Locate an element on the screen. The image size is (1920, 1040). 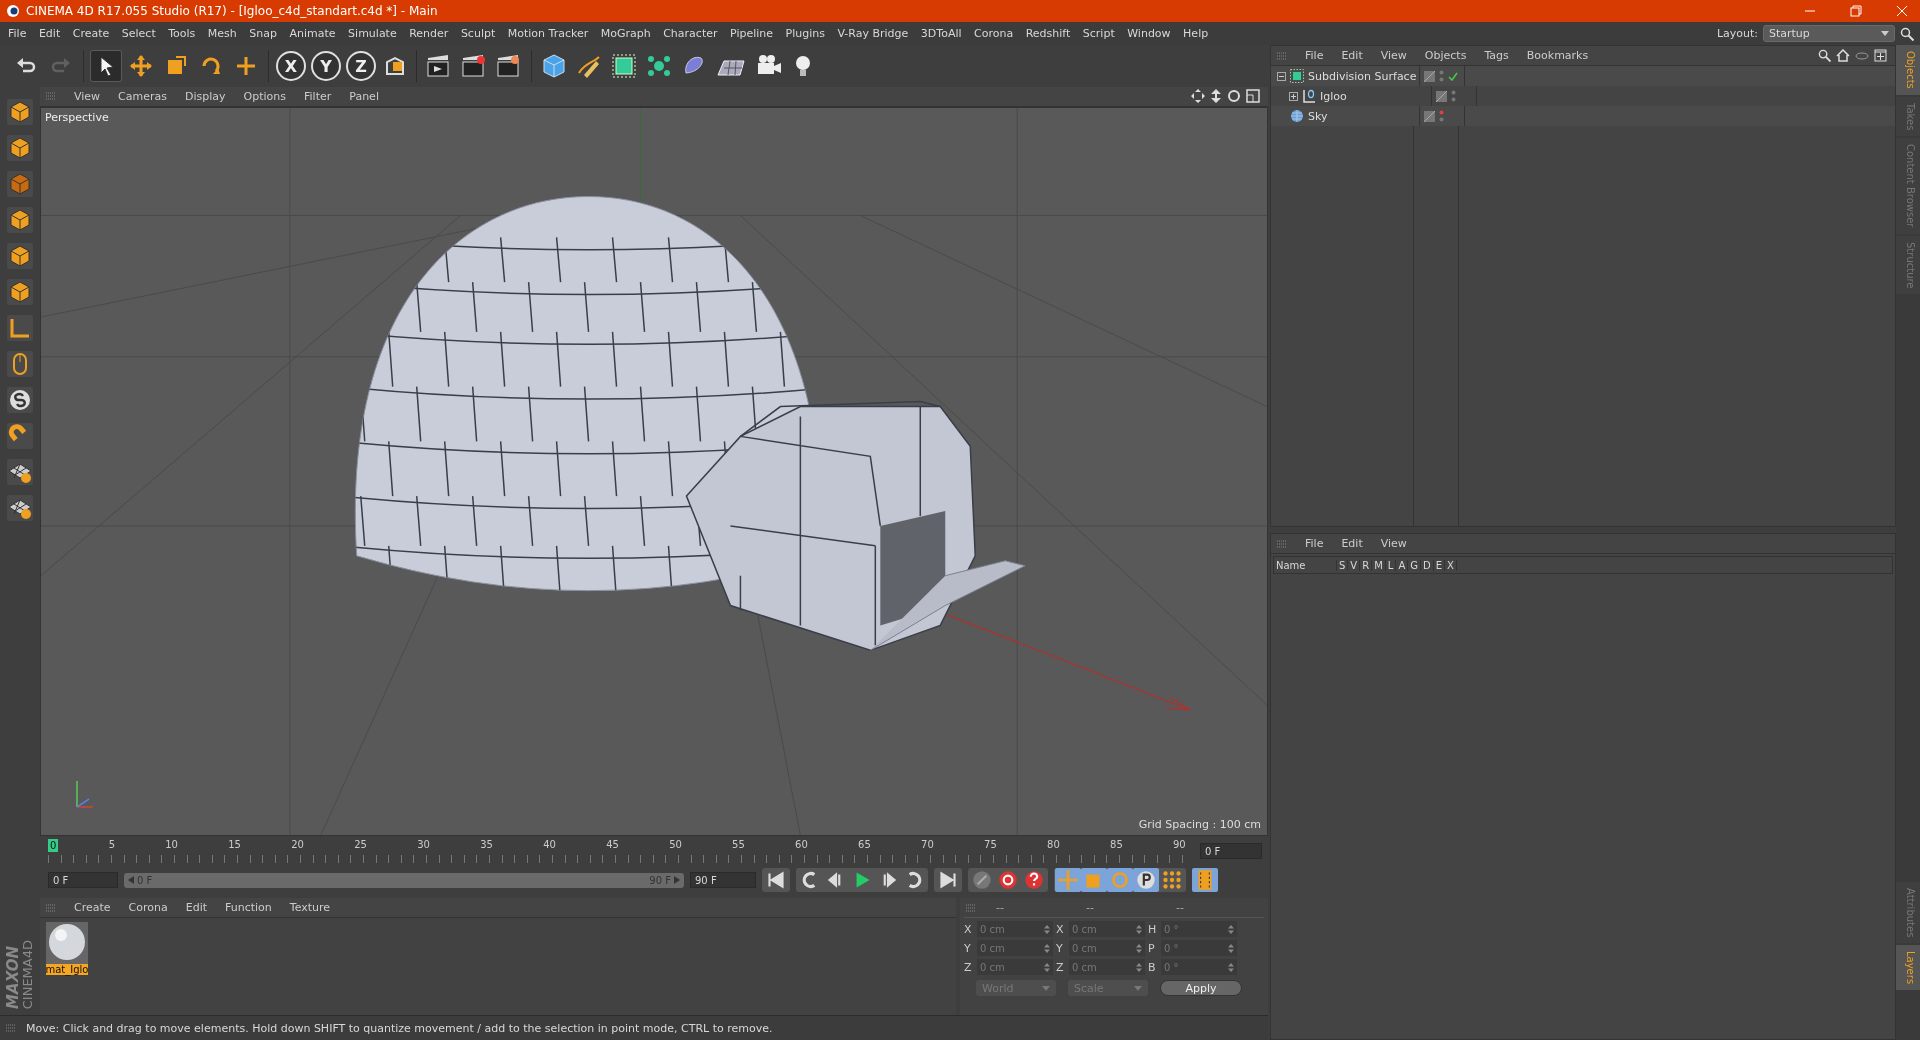
material-menu-item: Create is located at coordinates (92, 908).